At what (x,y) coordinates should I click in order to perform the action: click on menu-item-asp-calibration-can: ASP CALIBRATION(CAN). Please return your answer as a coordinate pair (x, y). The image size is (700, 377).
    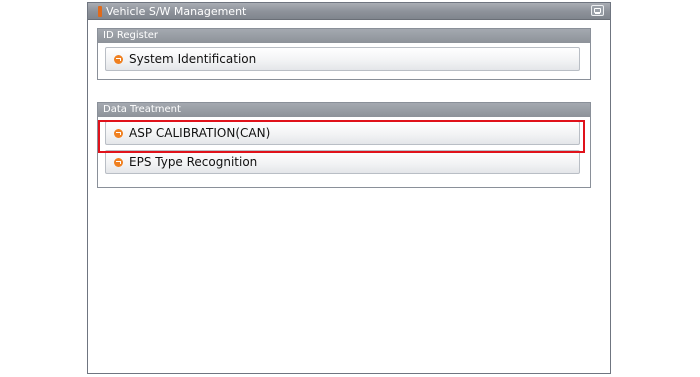
    Looking at the image, I should click on (342, 133).